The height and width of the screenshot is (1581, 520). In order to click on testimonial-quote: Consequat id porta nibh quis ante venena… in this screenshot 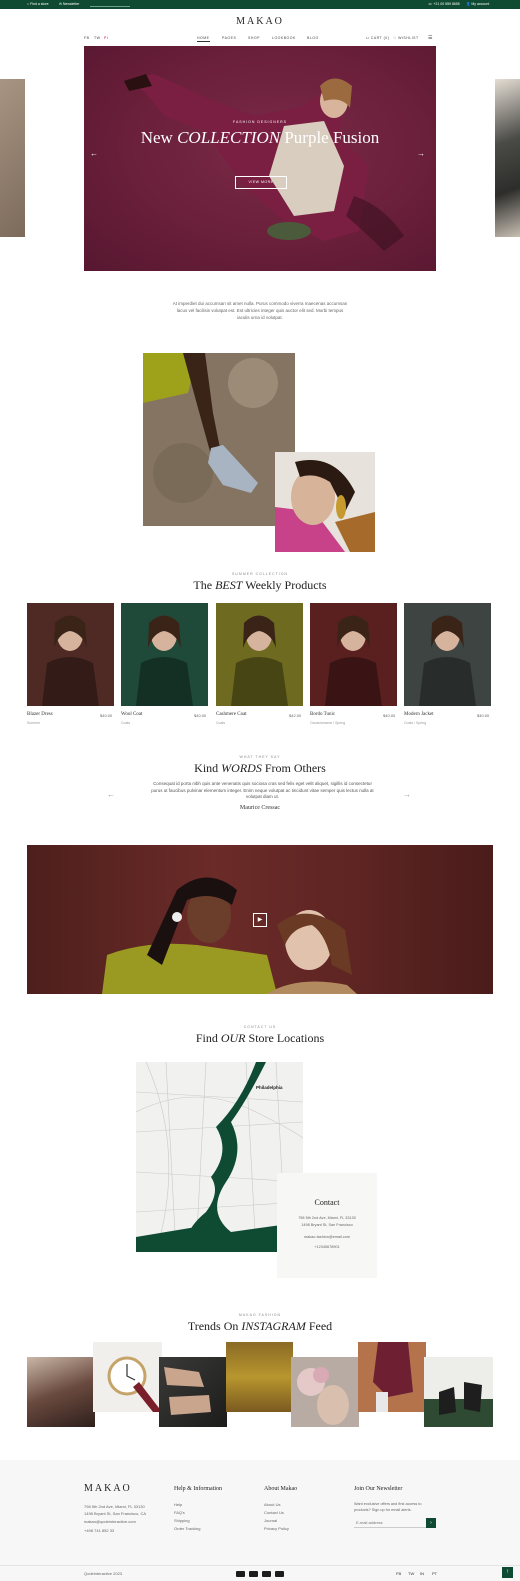, I will do `click(262, 790)`.